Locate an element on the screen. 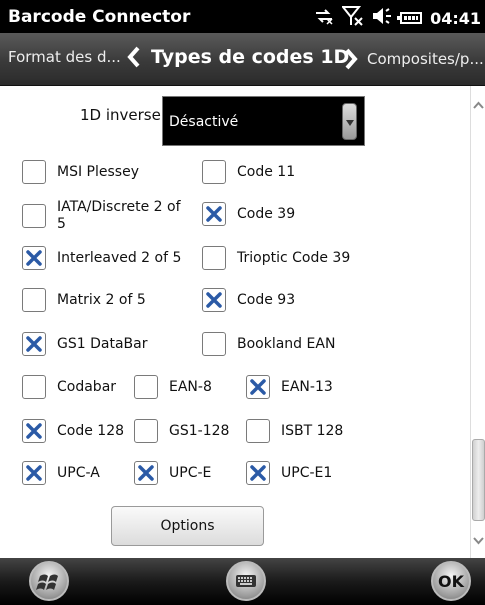 This screenshot has width=485, height=605. checkbox-matrix: Matrix 2 of 5 is located at coordinates (84, 300).